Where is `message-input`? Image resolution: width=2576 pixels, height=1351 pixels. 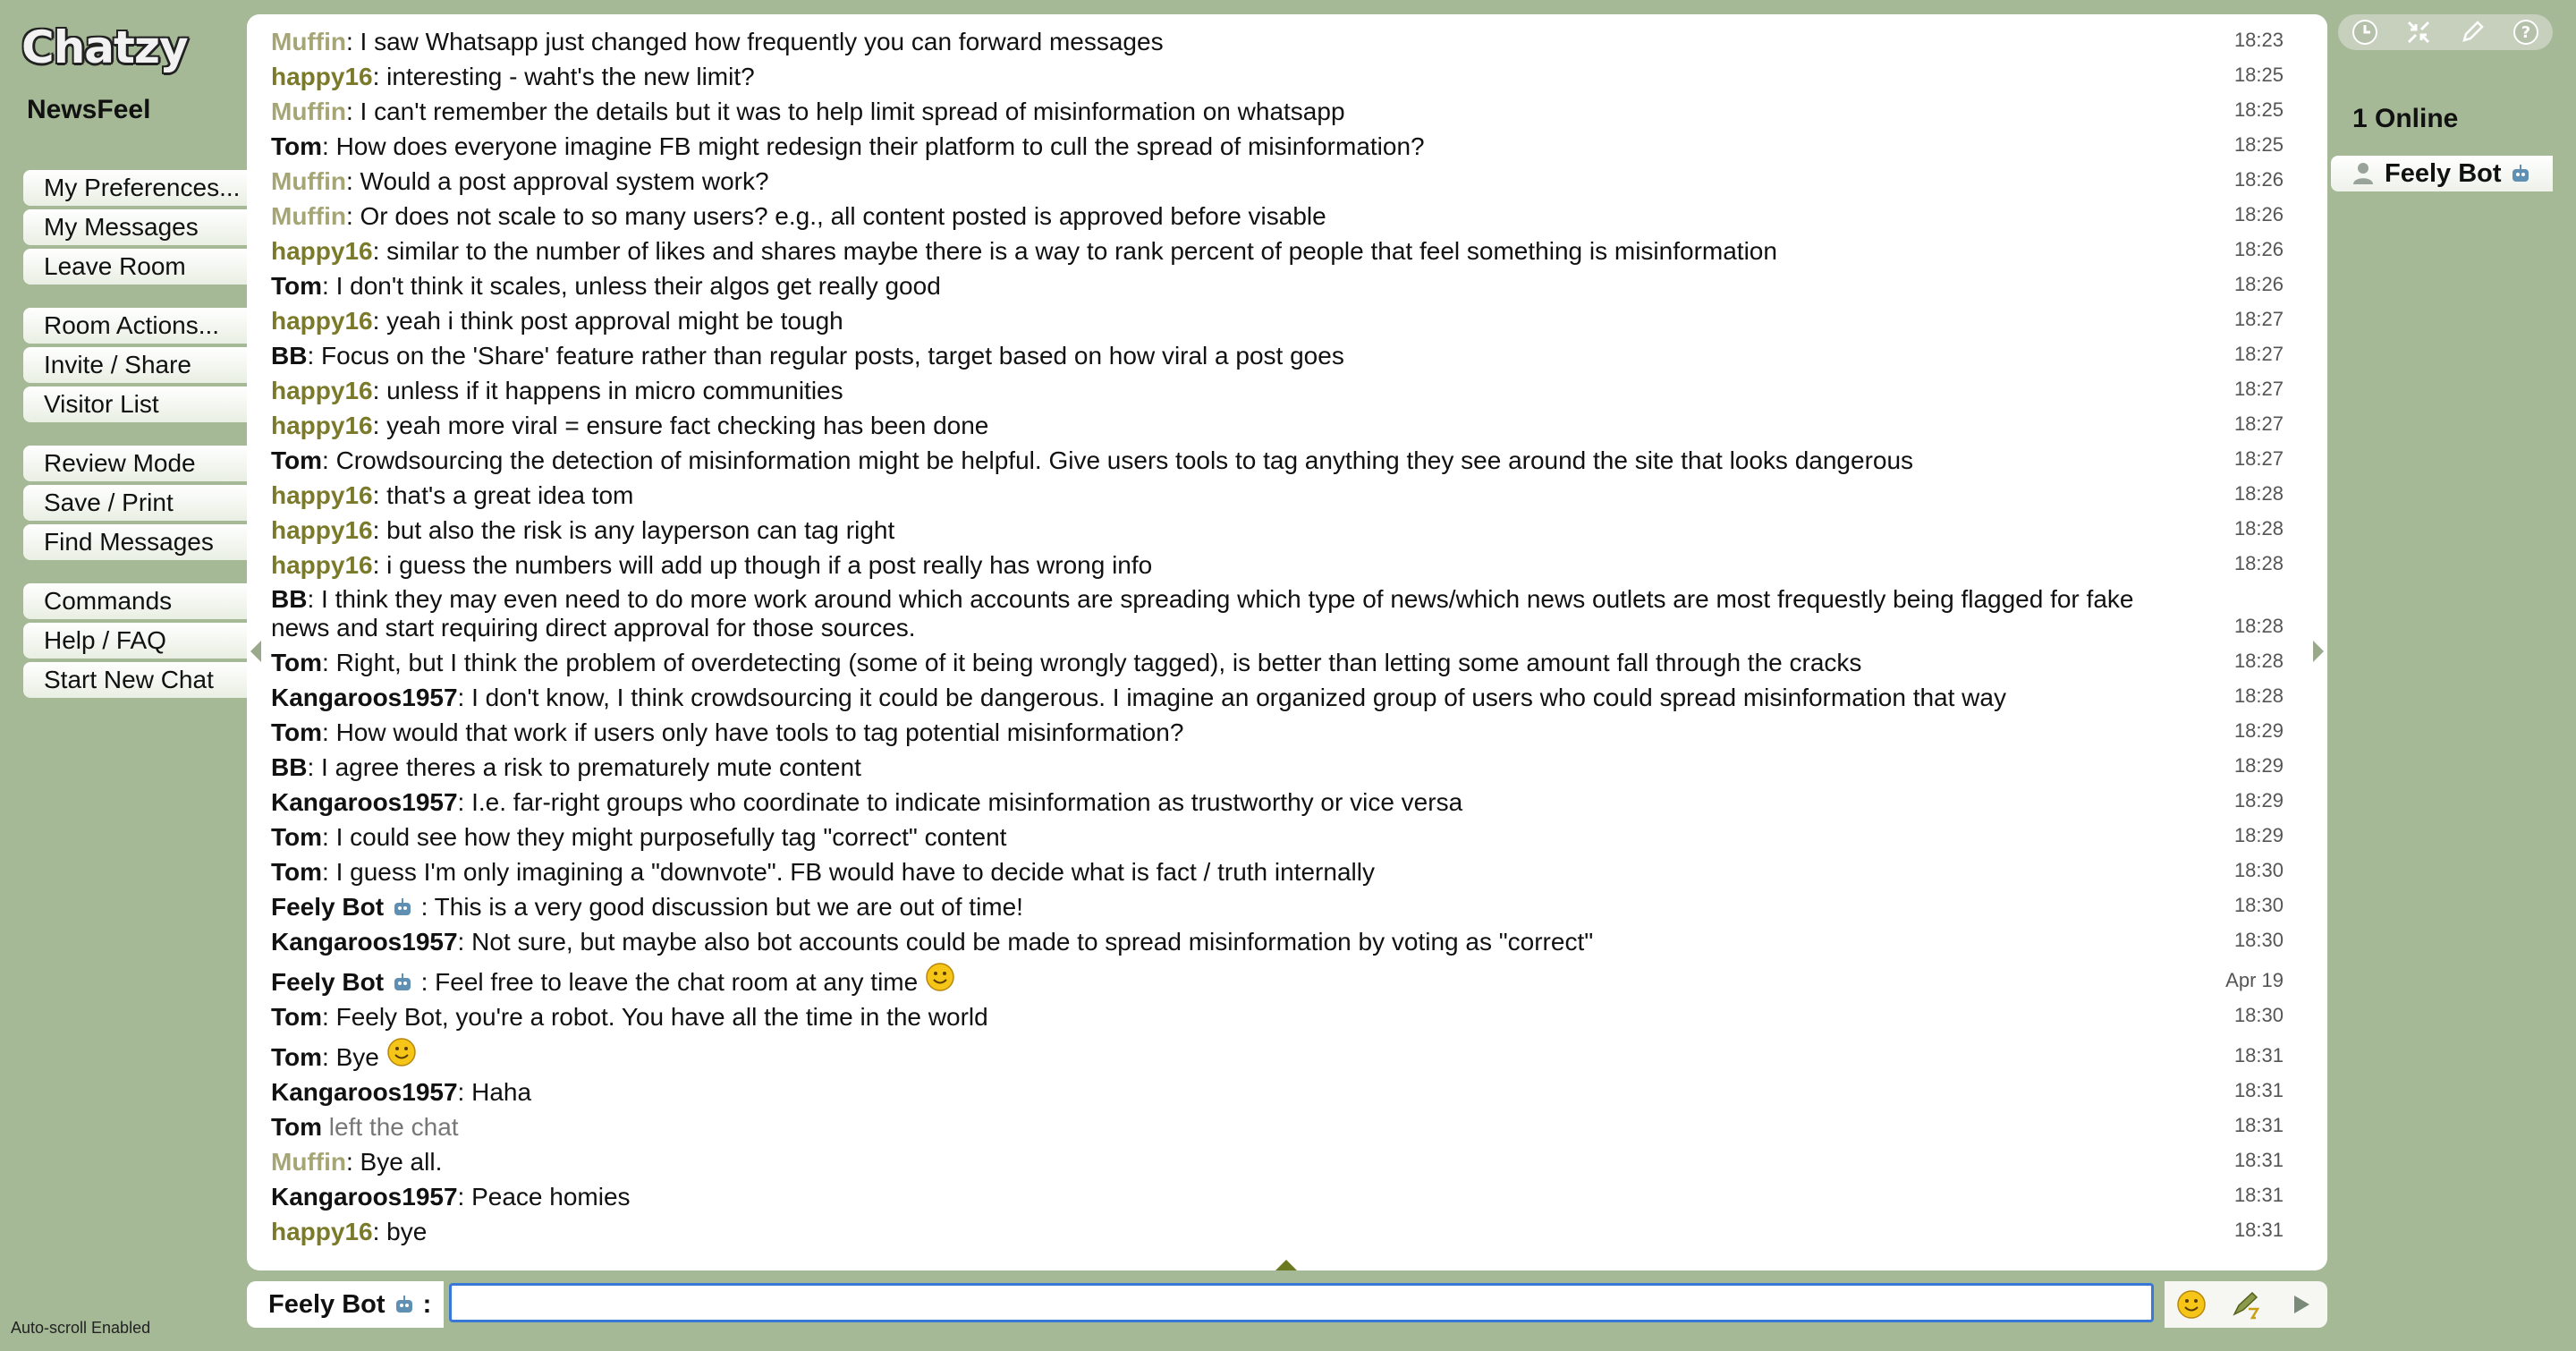
message-input is located at coordinates (1301, 1302).